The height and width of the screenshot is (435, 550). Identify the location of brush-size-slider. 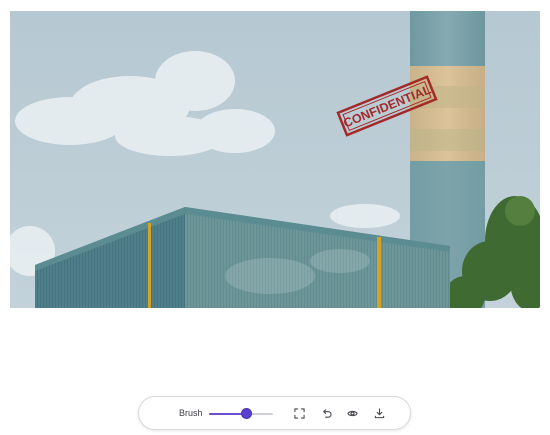
(241, 414).